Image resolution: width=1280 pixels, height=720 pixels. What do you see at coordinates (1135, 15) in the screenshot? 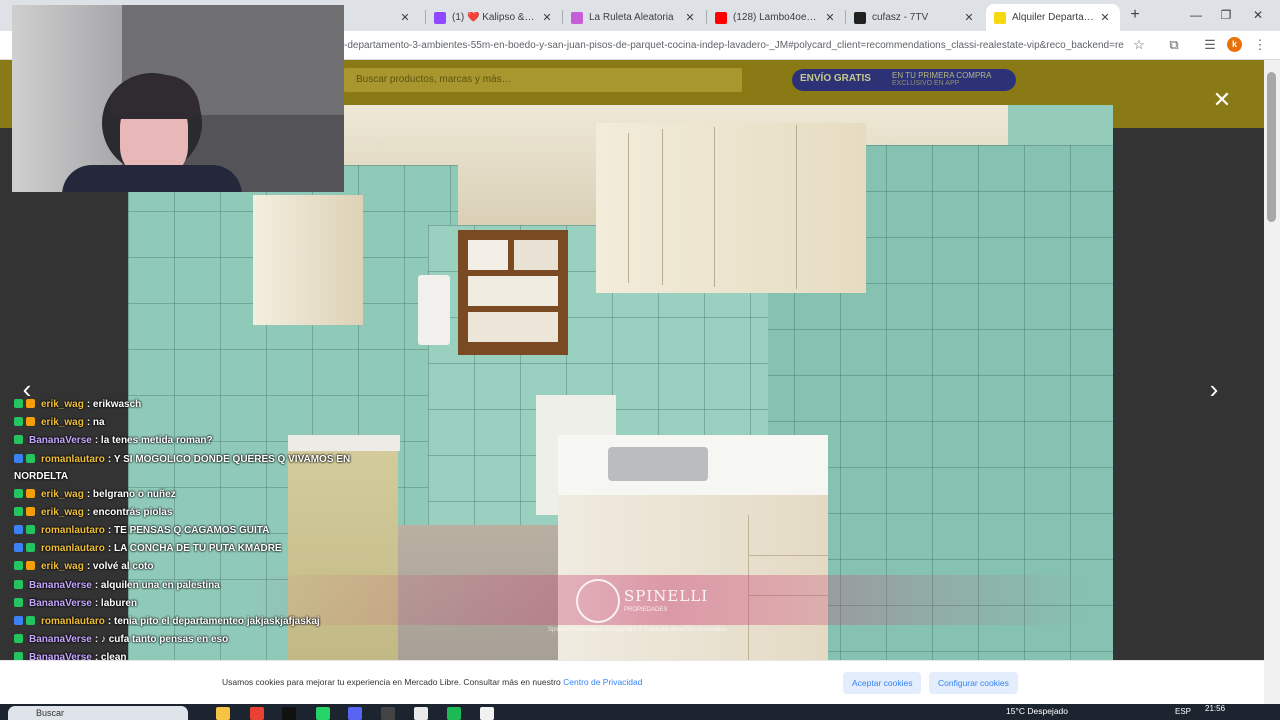
I see `new-tab-button: +` at bounding box center [1135, 15].